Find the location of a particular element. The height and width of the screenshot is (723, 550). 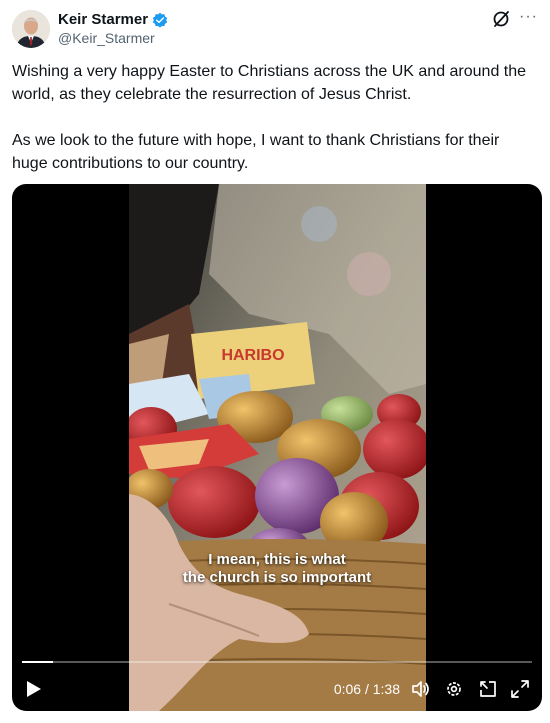

more-icon: ··· is located at coordinates (528, 17).